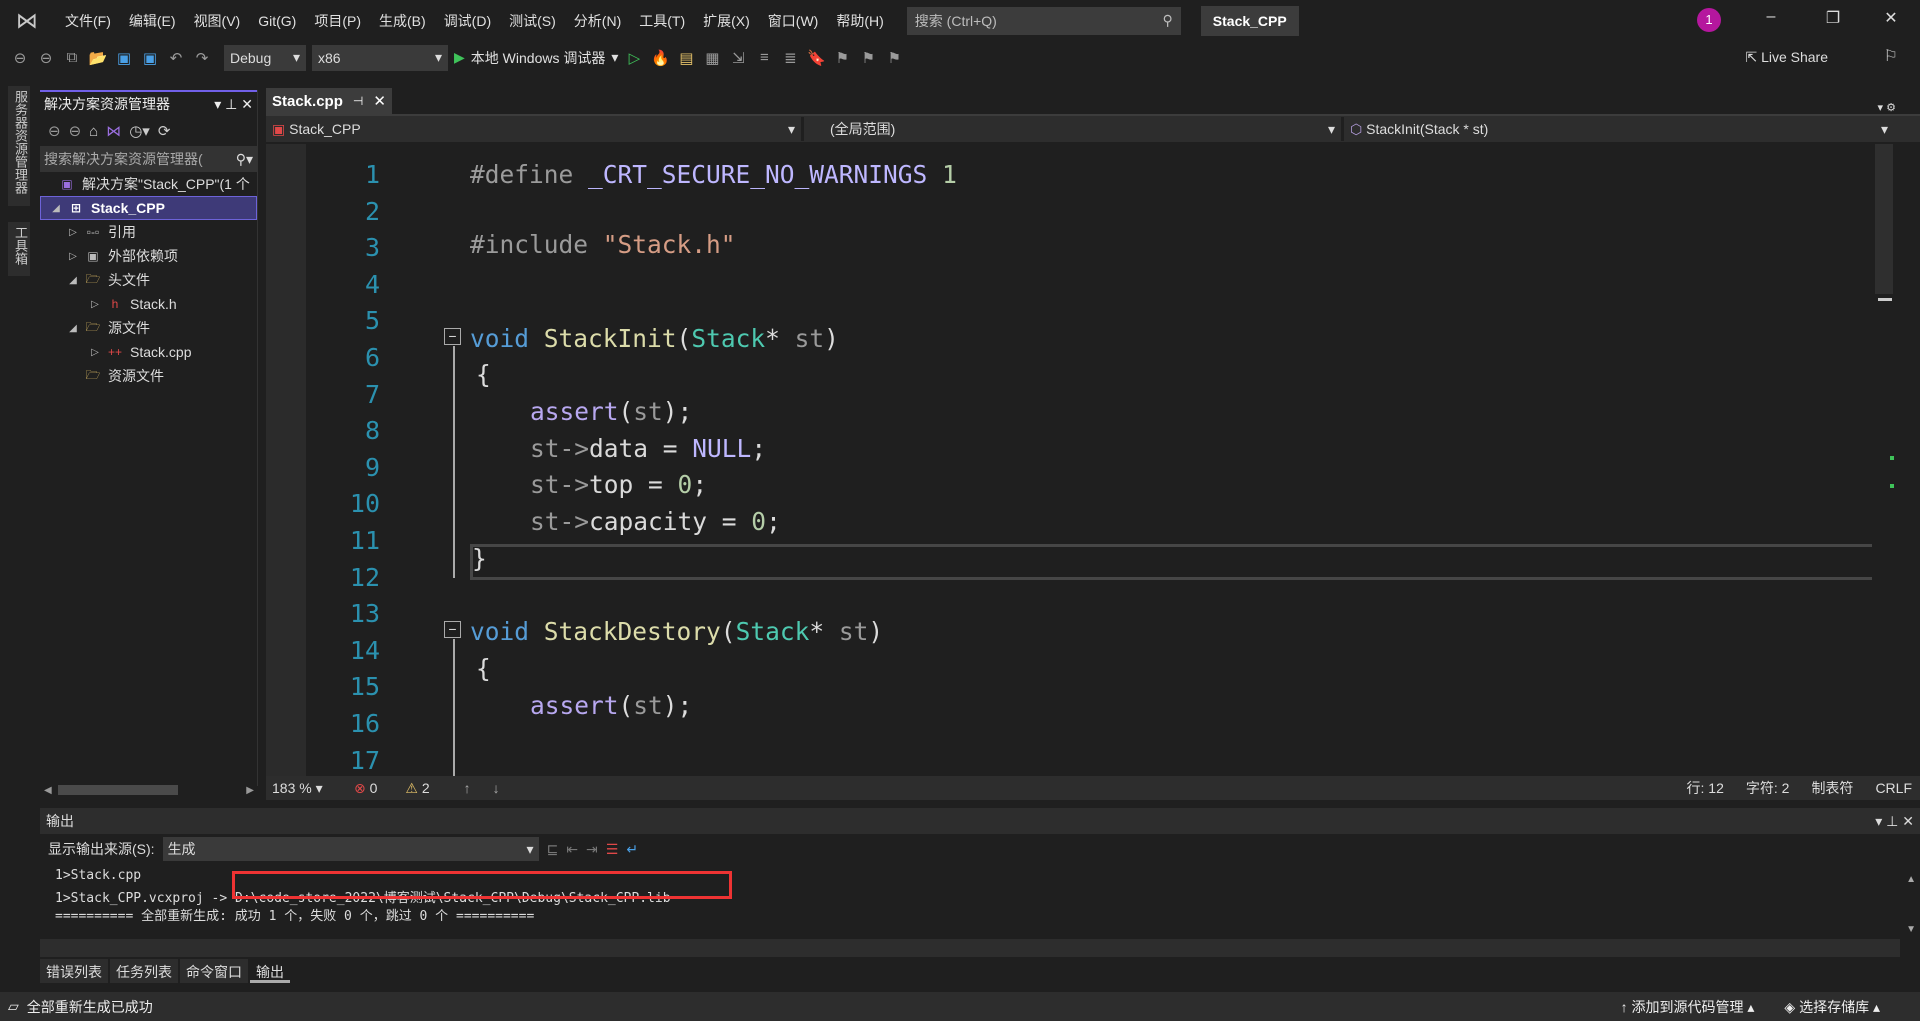 The image size is (1920, 1021). I want to click on sync-icon: ⟳, so click(164, 131).